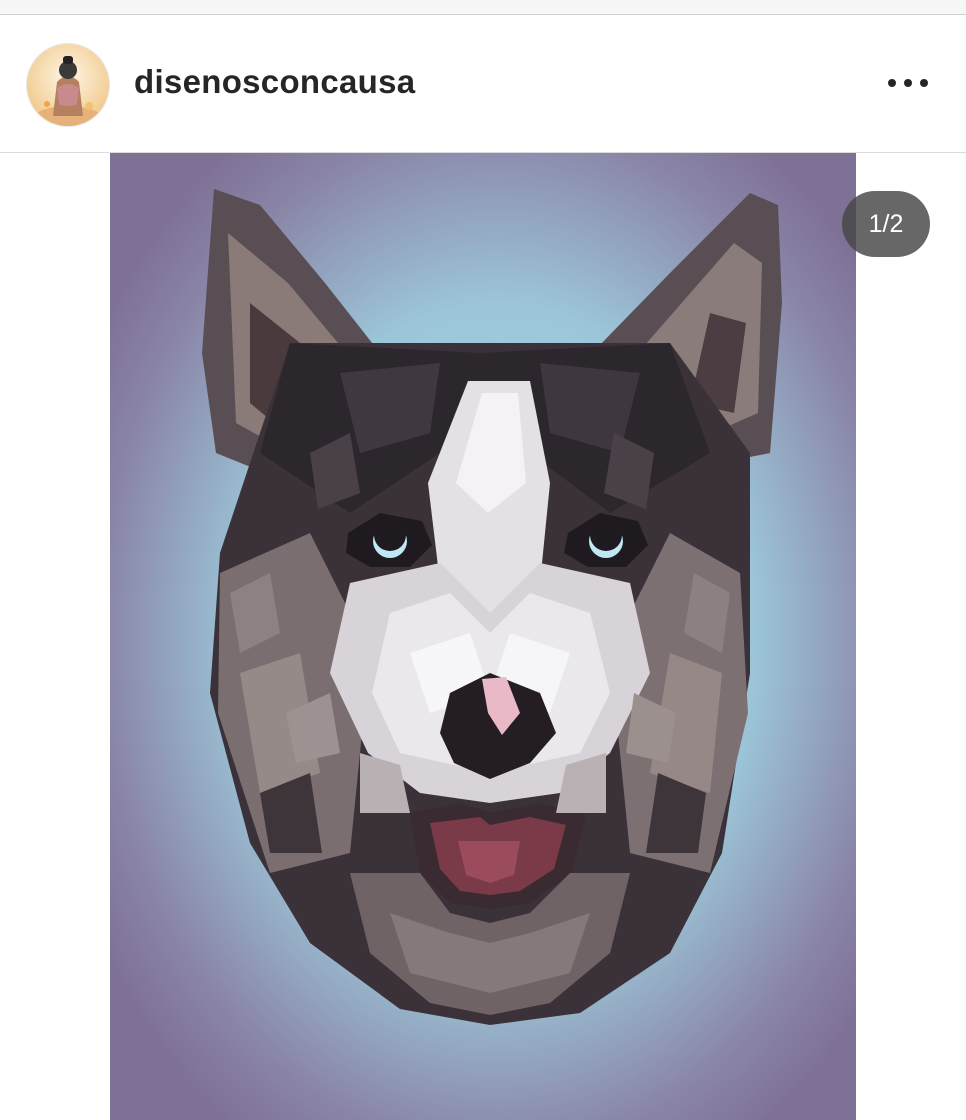 Image resolution: width=966 pixels, height=1120 pixels. Describe the element at coordinates (483, 84) in the screenshot. I see `post-header: disenosconcausa` at that location.